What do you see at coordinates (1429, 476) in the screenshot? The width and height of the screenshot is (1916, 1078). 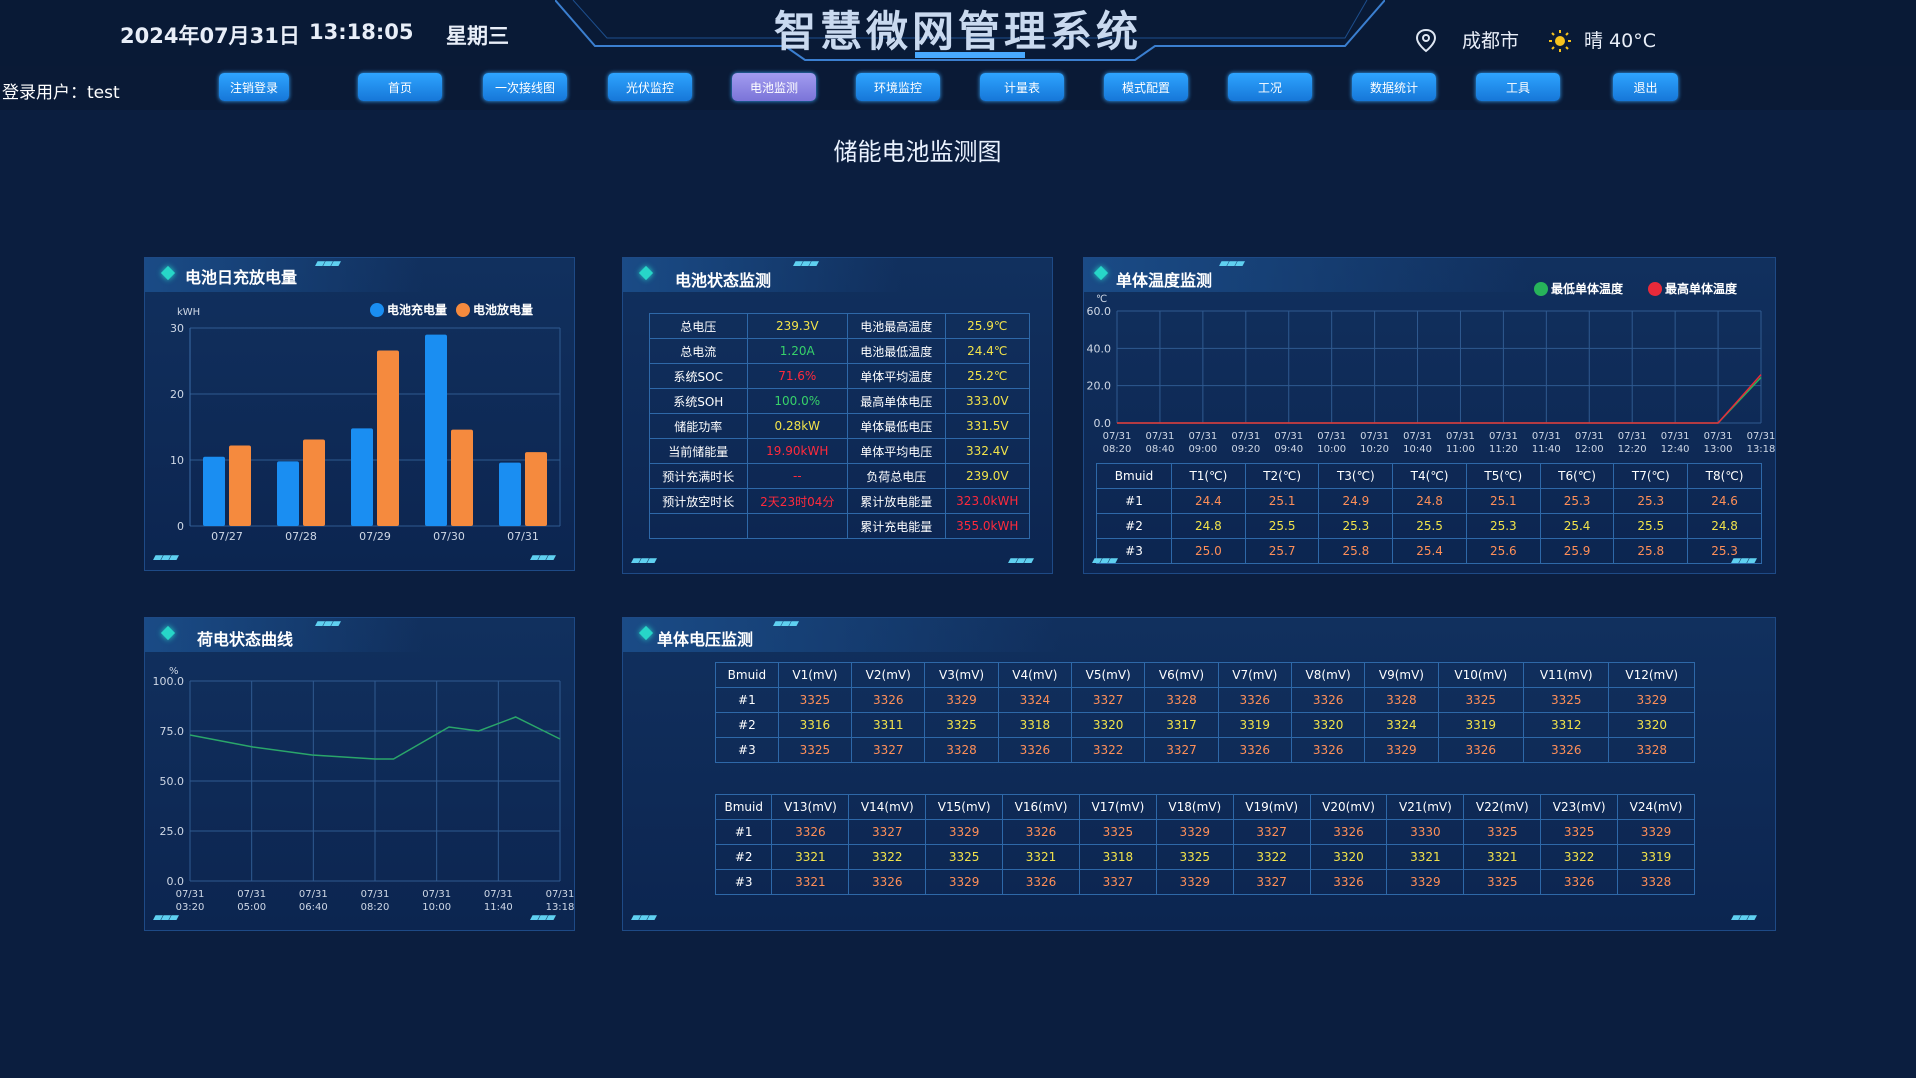 I see `column-header: T4(℃)` at bounding box center [1429, 476].